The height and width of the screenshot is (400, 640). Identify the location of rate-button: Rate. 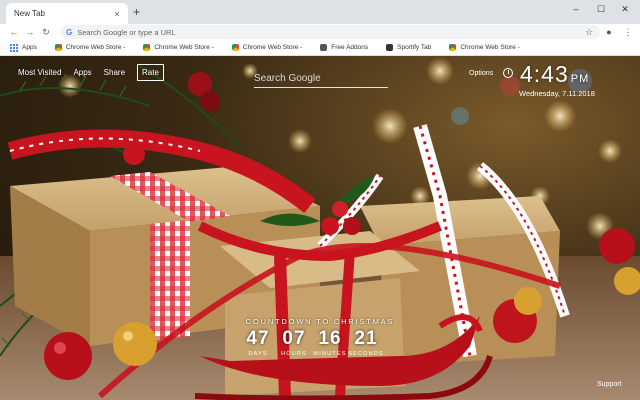
(150, 72).